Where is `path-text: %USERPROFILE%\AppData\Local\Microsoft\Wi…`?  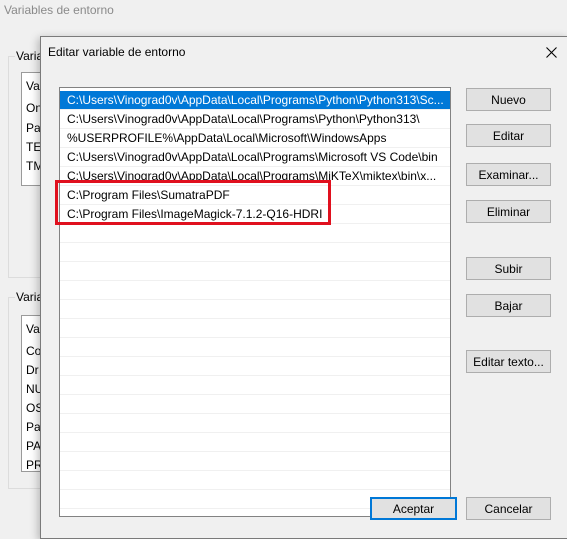 path-text: %USERPROFILE%\AppData\Local\Microsoft\Wi… is located at coordinates (227, 138).